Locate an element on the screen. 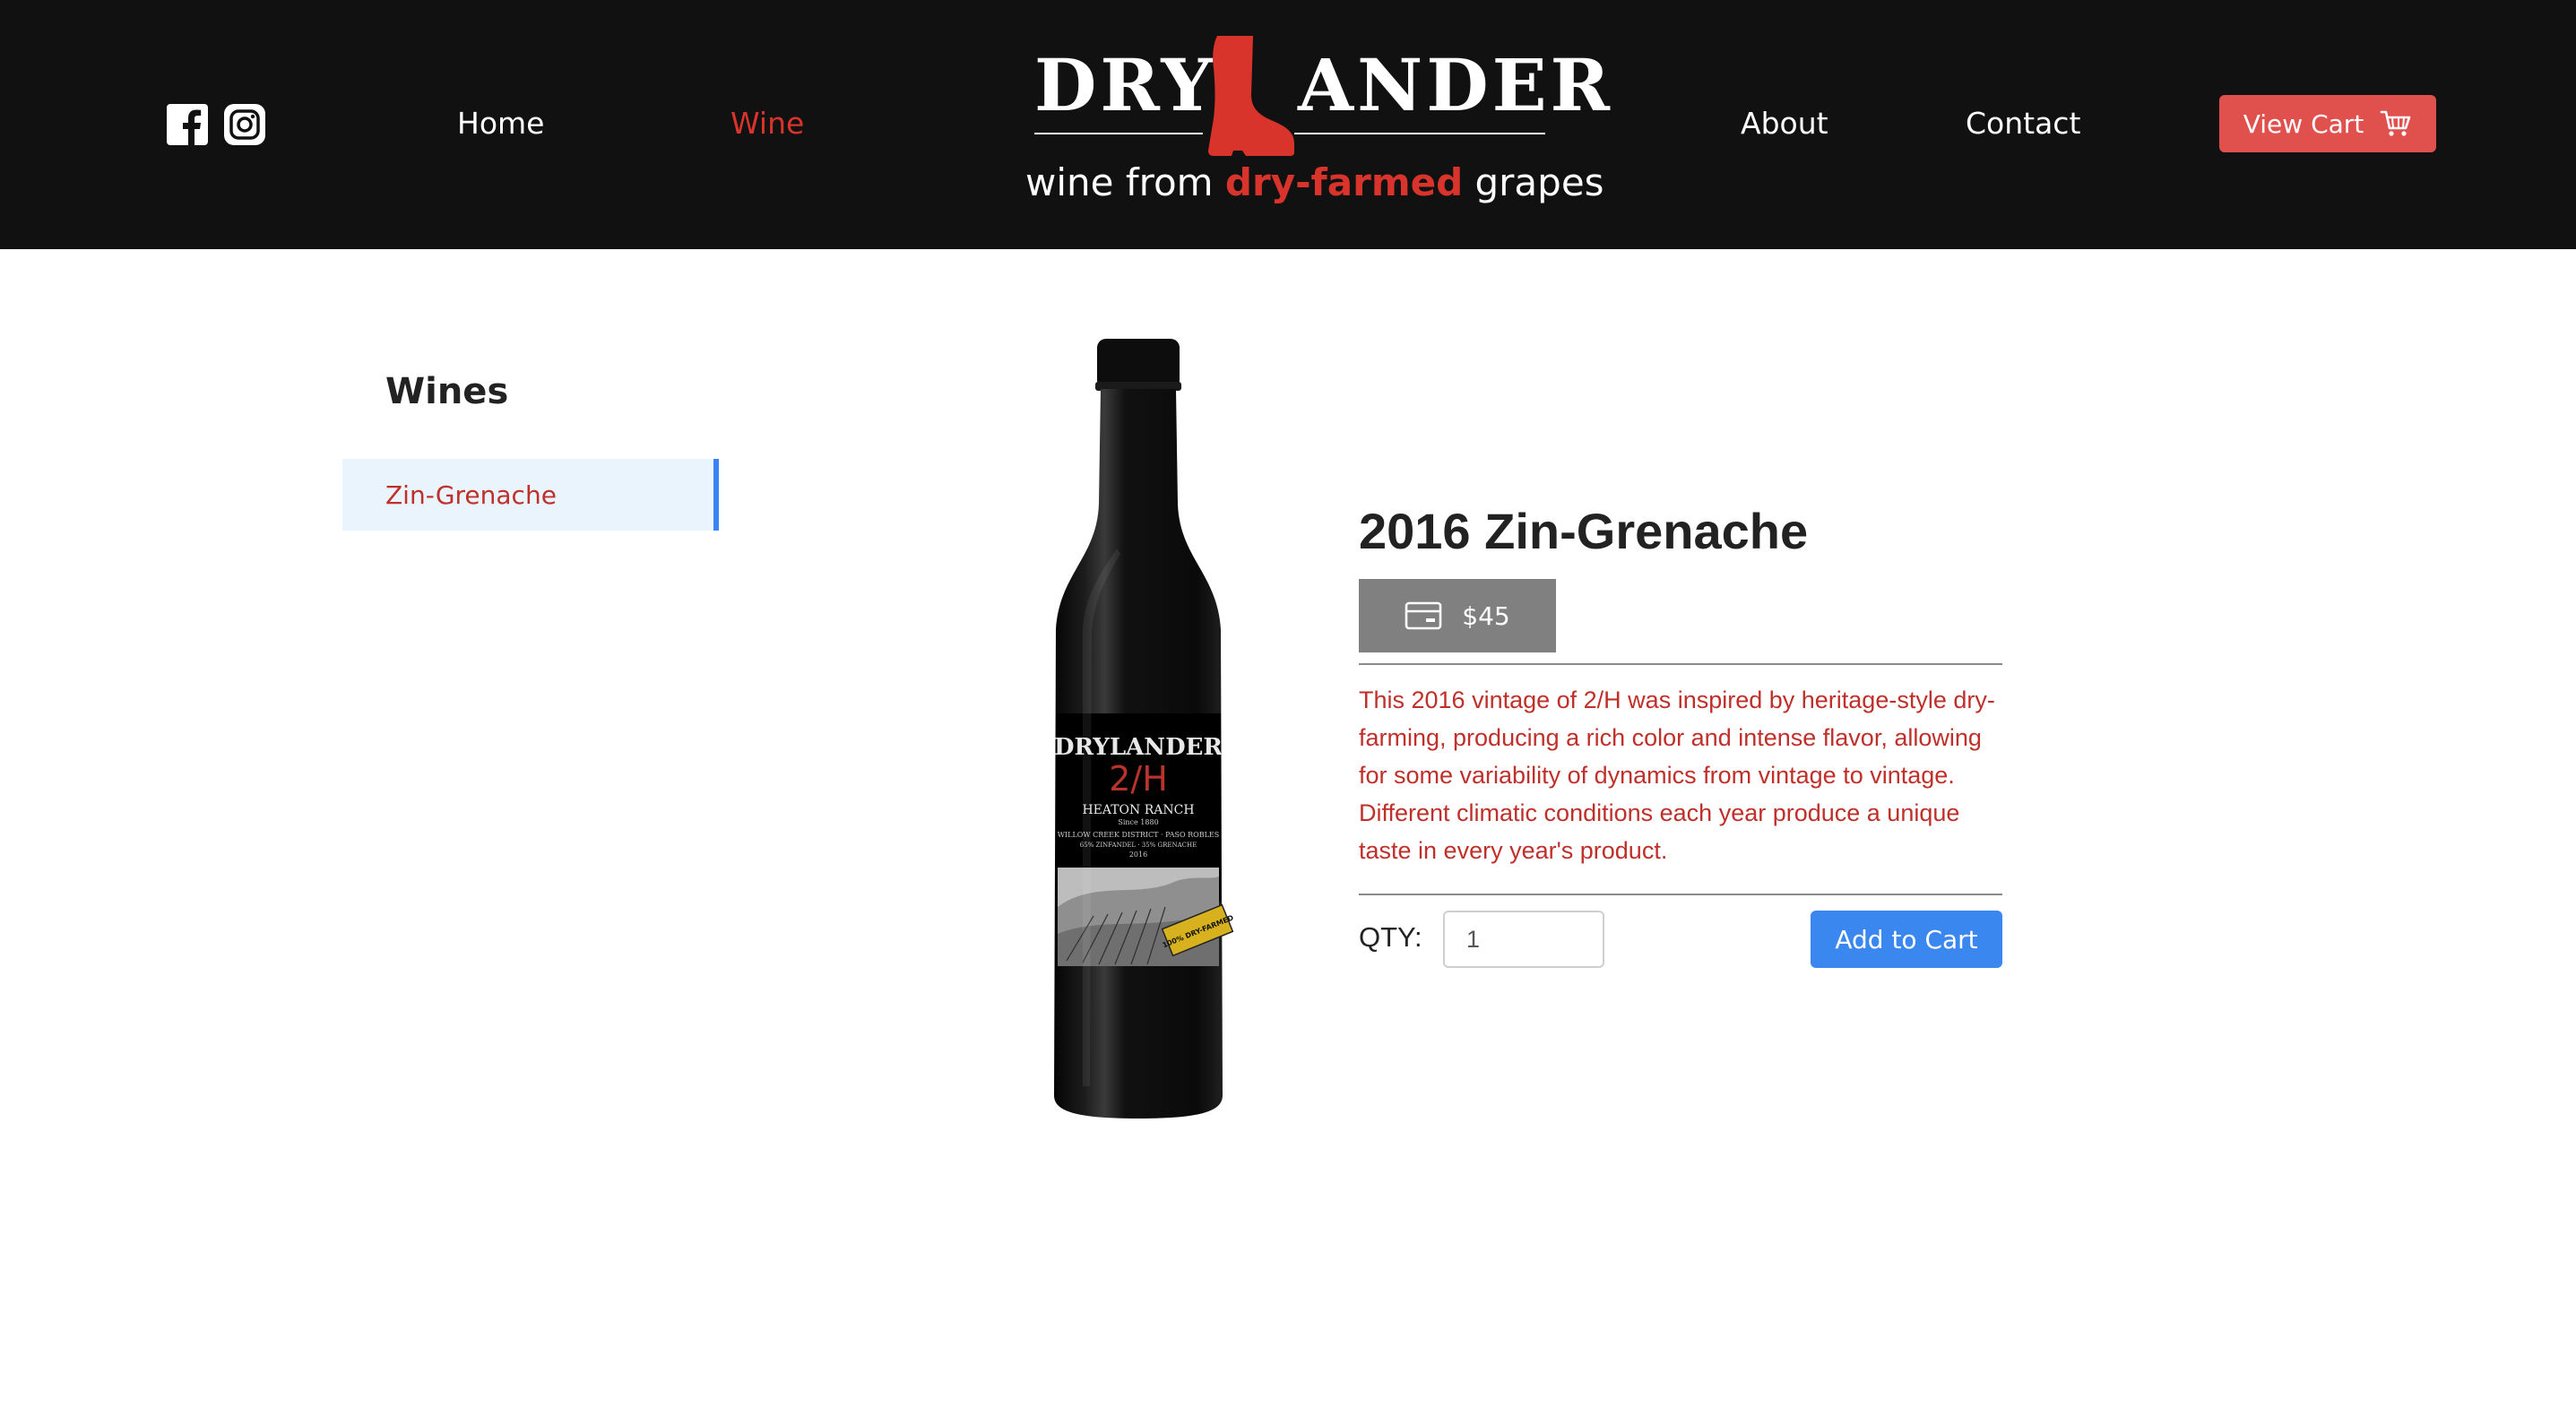  view-cart-button: View Cart is located at coordinates (2327, 123).